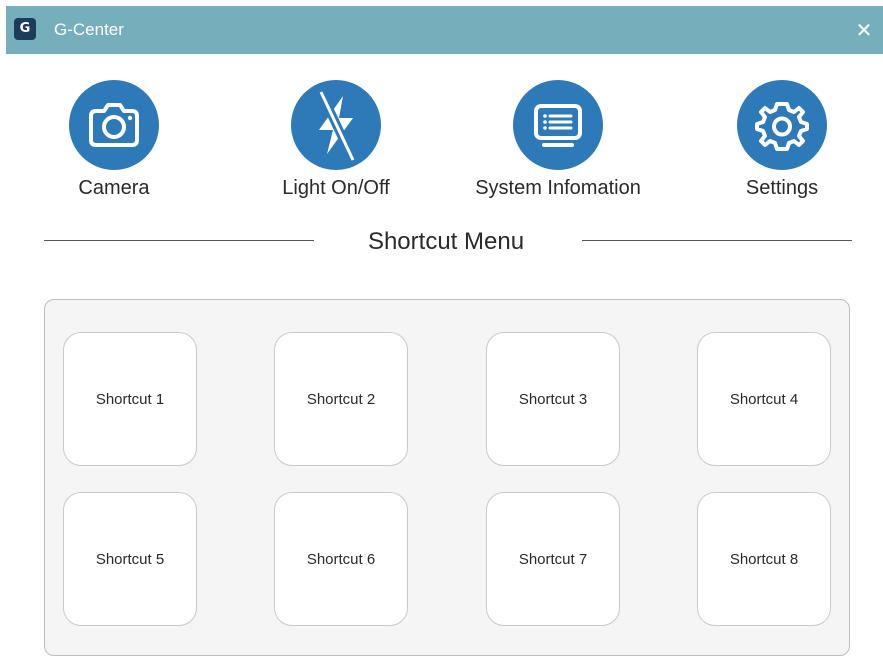  I want to click on camera-label: Camera, so click(114, 188).